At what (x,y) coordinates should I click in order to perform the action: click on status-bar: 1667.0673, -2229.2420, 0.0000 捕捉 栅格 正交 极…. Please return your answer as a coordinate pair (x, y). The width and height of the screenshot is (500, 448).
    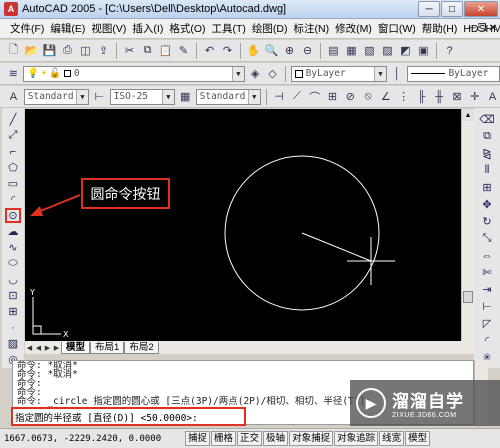
    Looking at the image, I should click on (250, 438).